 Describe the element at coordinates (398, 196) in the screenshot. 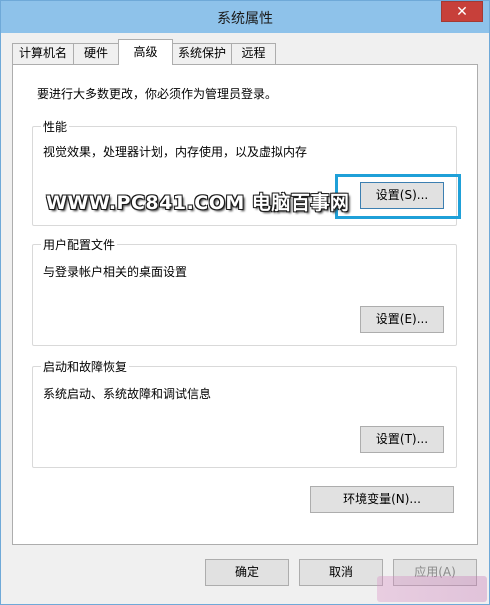

I see `highlight-box` at that location.